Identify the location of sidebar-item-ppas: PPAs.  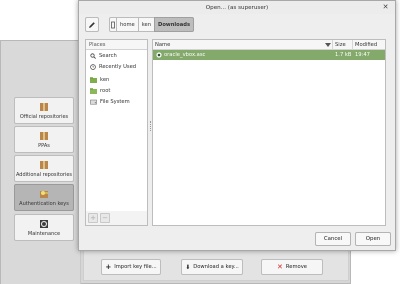
(44, 139).